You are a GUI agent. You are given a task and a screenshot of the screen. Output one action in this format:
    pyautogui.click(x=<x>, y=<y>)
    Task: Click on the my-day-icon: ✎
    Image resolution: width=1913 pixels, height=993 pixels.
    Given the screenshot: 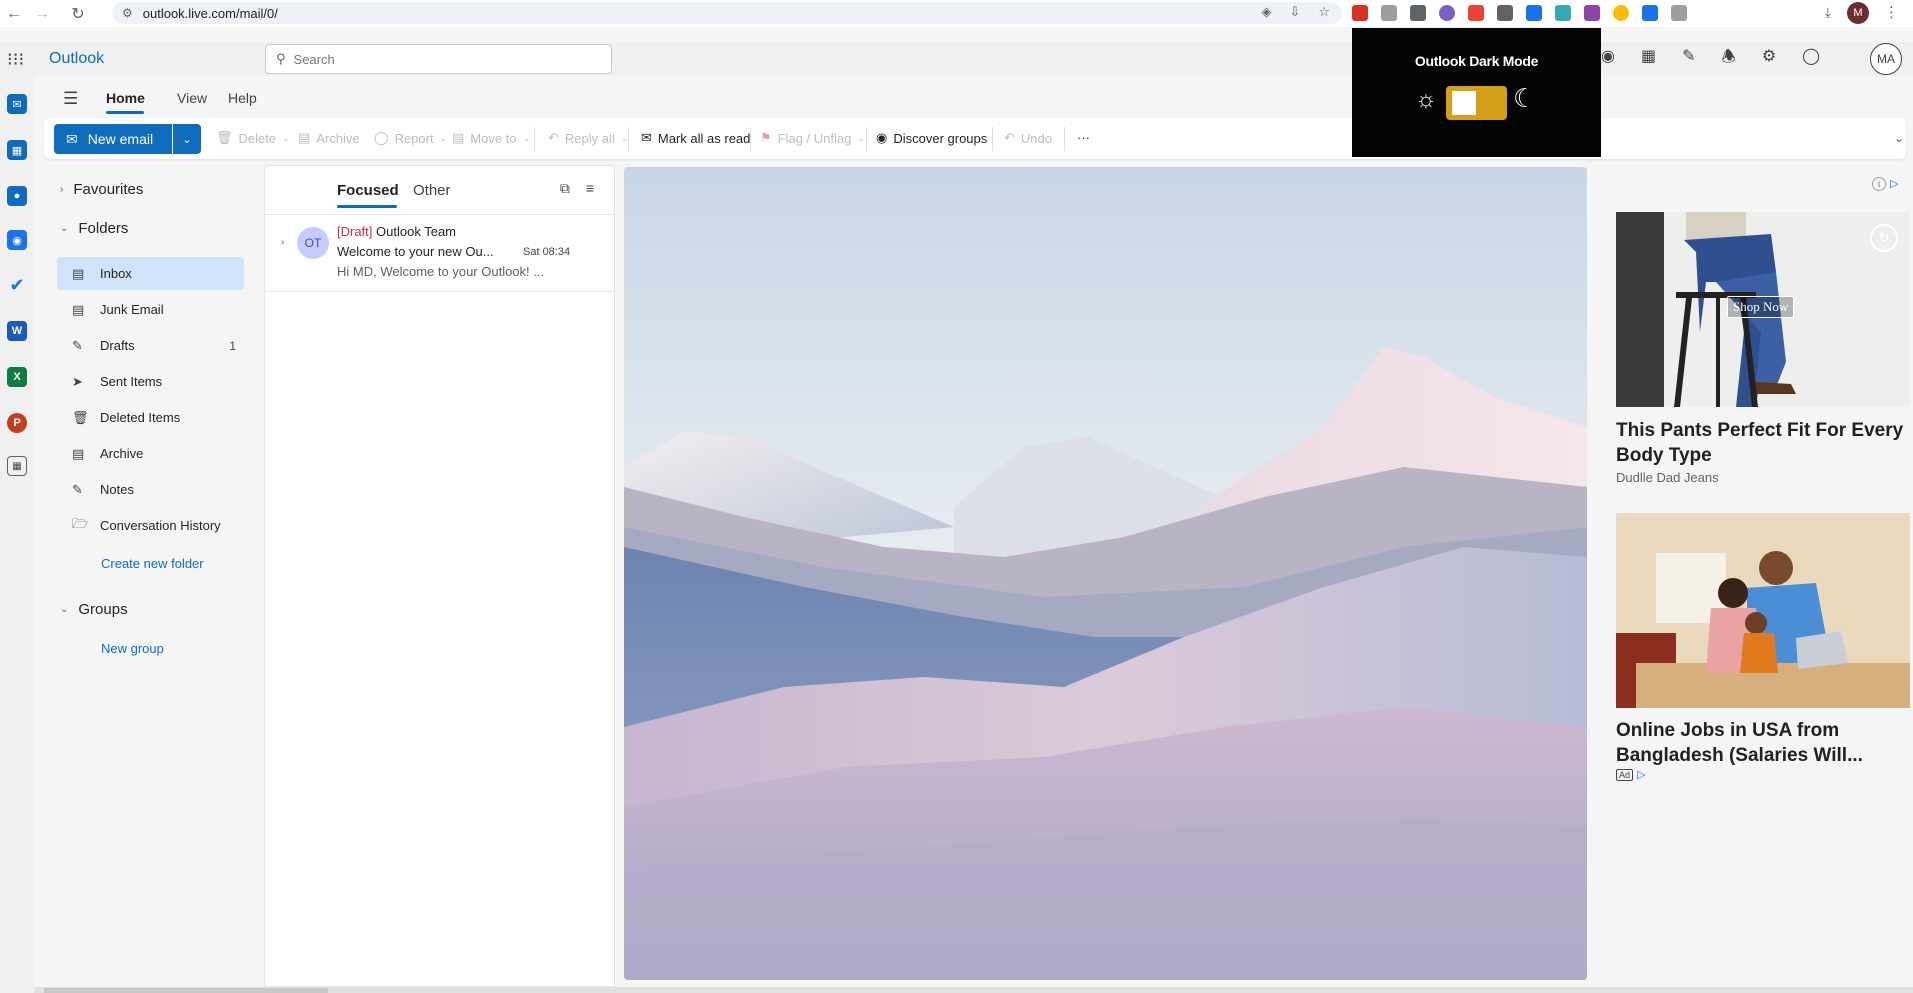 What is the action you would take?
    pyautogui.click(x=1688, y=59)
    